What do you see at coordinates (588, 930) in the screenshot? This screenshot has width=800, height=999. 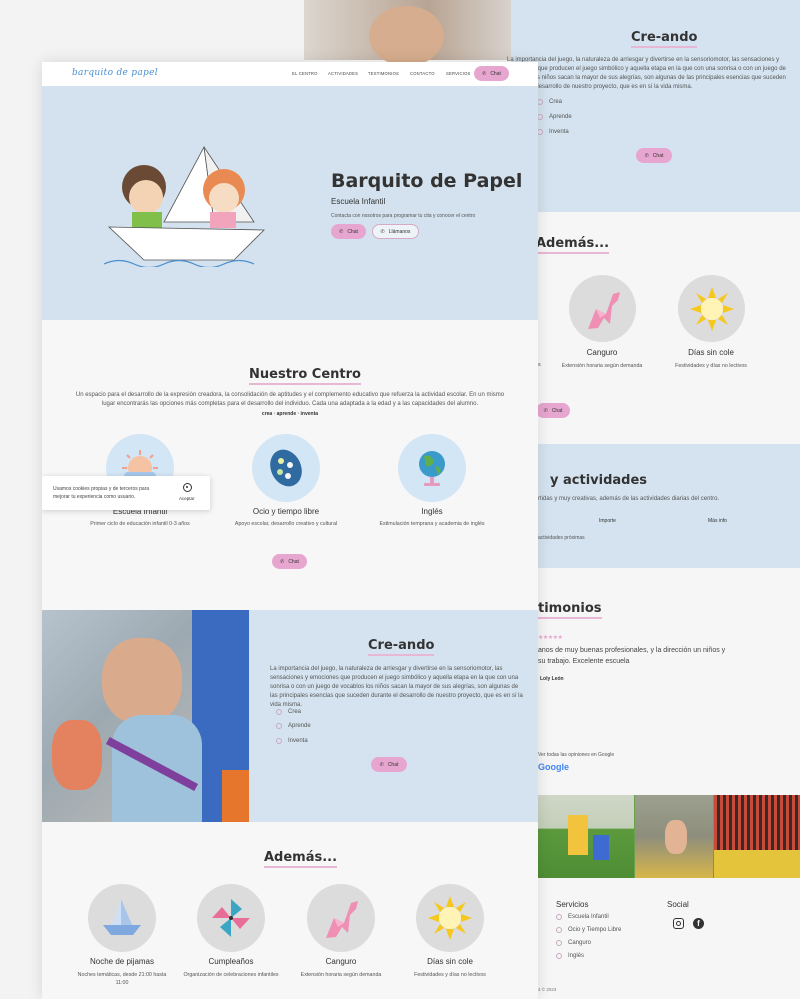 I see `footer-link: Ocio y Tiempo Libre` at bounding box center [588, 930].